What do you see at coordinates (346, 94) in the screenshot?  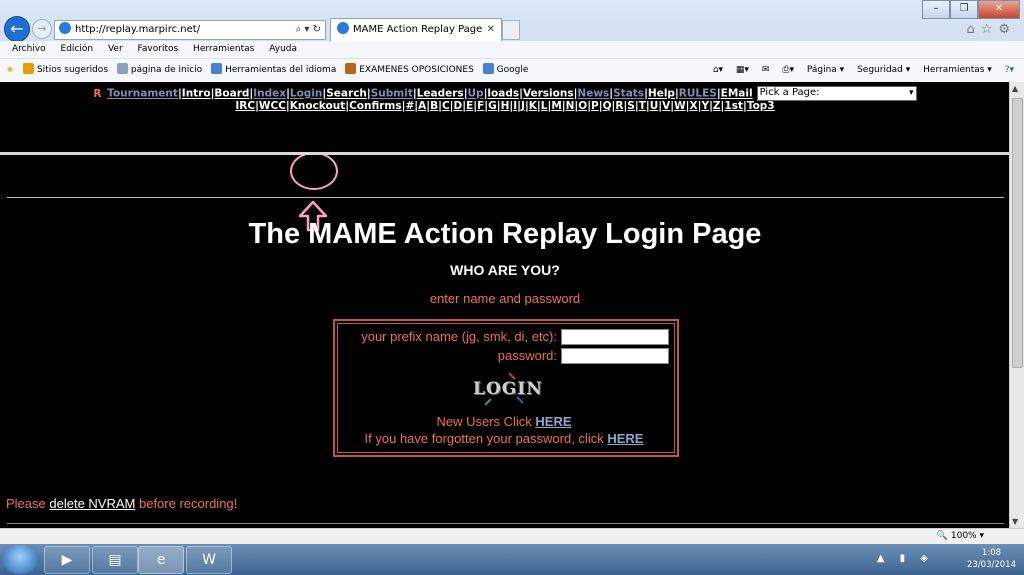 I see `nav-link-search: Search` at bounding box center [346, 94].